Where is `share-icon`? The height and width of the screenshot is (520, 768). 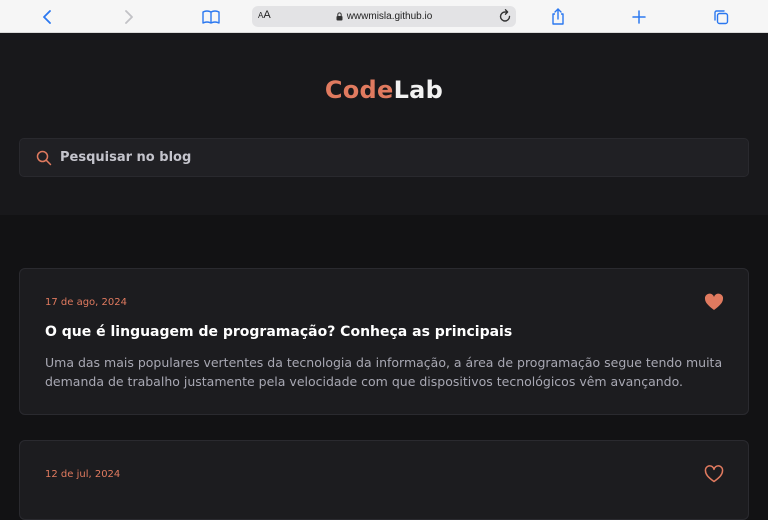 share-icon is located at coordinates (558, 16).